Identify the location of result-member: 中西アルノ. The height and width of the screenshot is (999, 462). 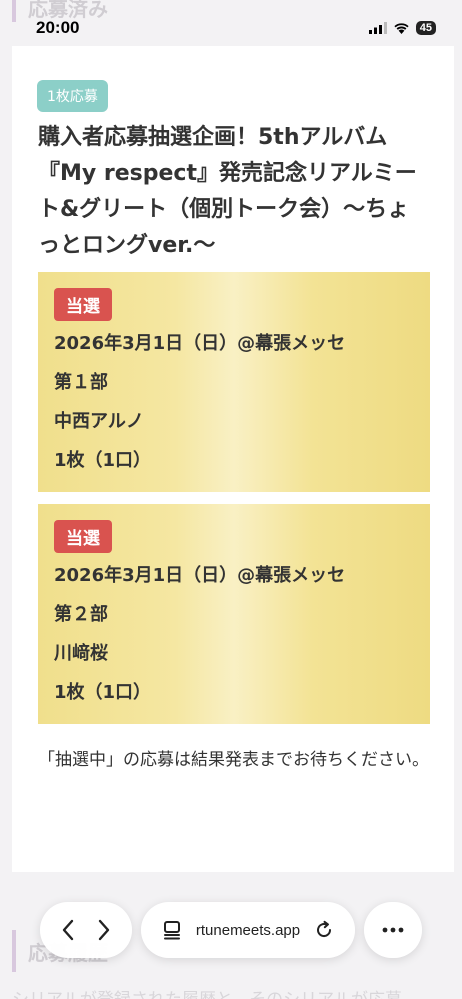
(99, 421).